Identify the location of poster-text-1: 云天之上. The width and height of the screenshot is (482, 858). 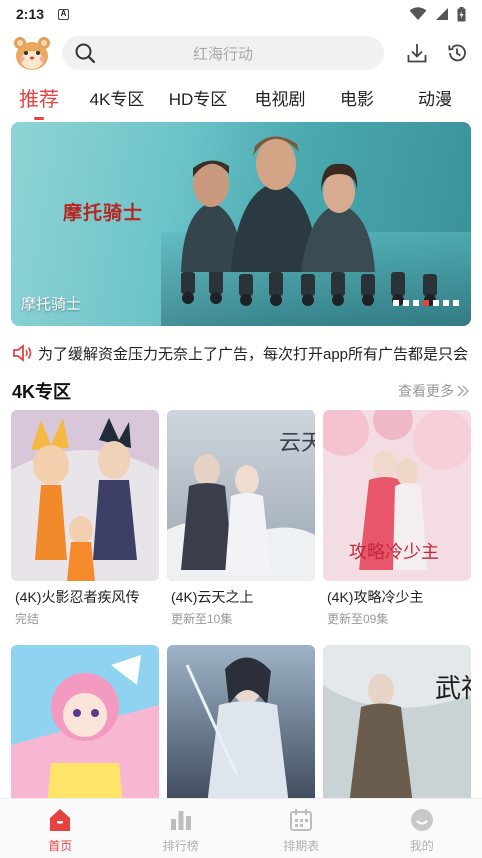
(297, 443).